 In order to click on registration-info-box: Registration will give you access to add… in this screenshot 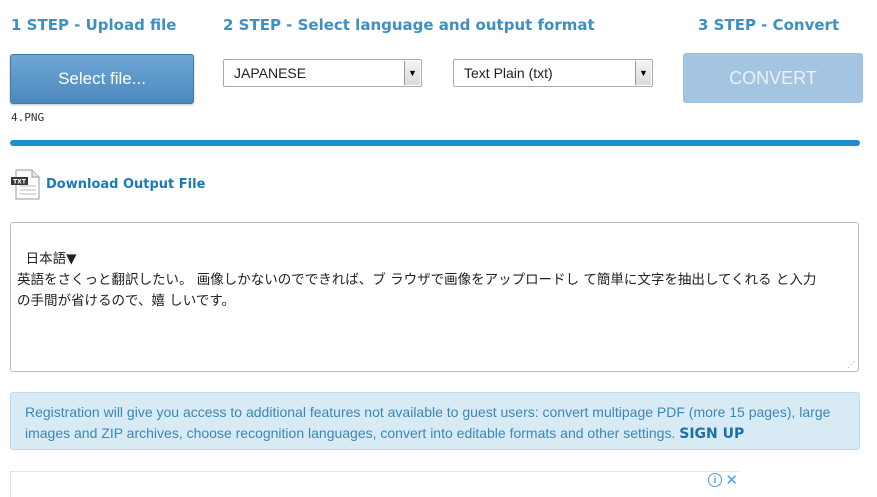, I will do `click(435, 421)`.